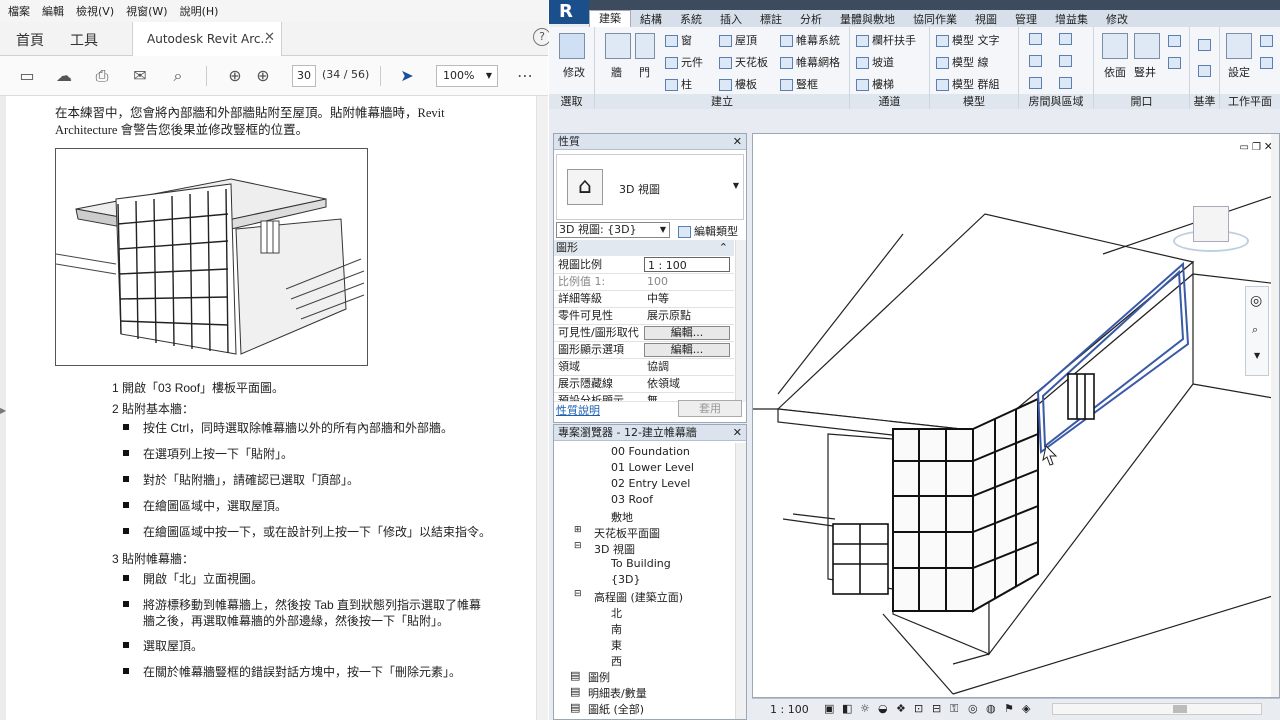  Describe the element at coordinates (644, 72) in the screenshot. I see `door-button: 門` at that location.